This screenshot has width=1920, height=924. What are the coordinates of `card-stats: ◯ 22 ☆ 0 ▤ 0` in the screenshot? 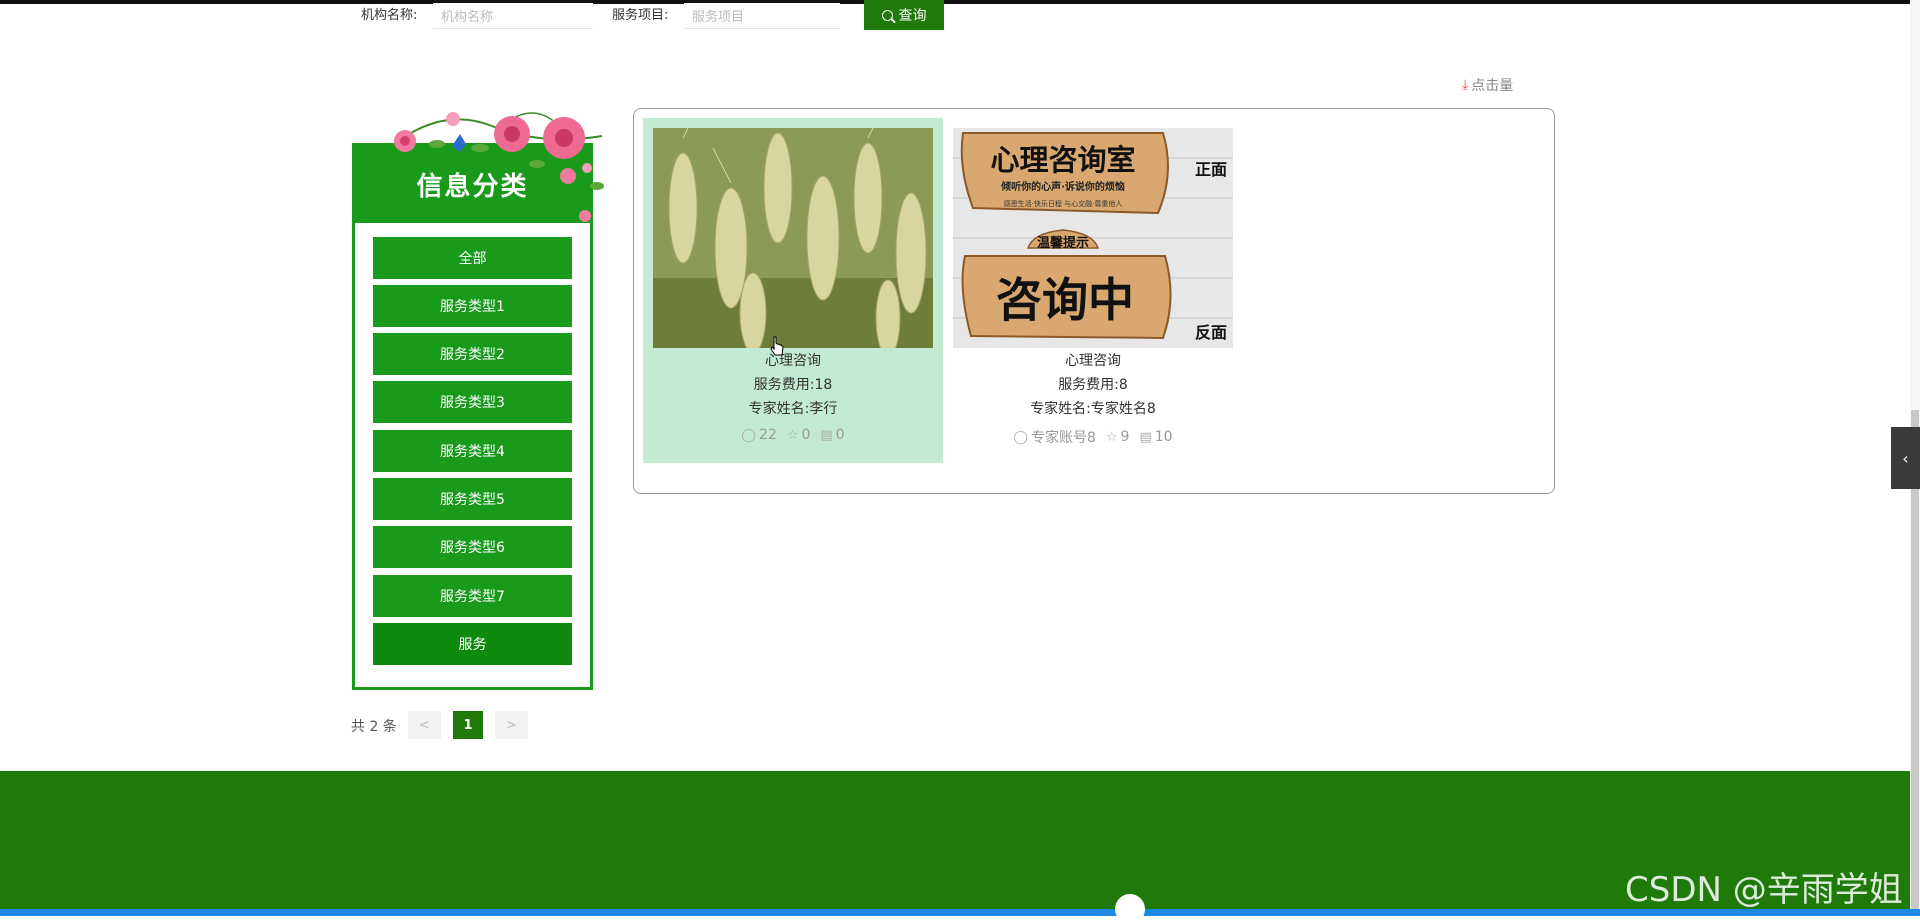 It's located at (793, 435).